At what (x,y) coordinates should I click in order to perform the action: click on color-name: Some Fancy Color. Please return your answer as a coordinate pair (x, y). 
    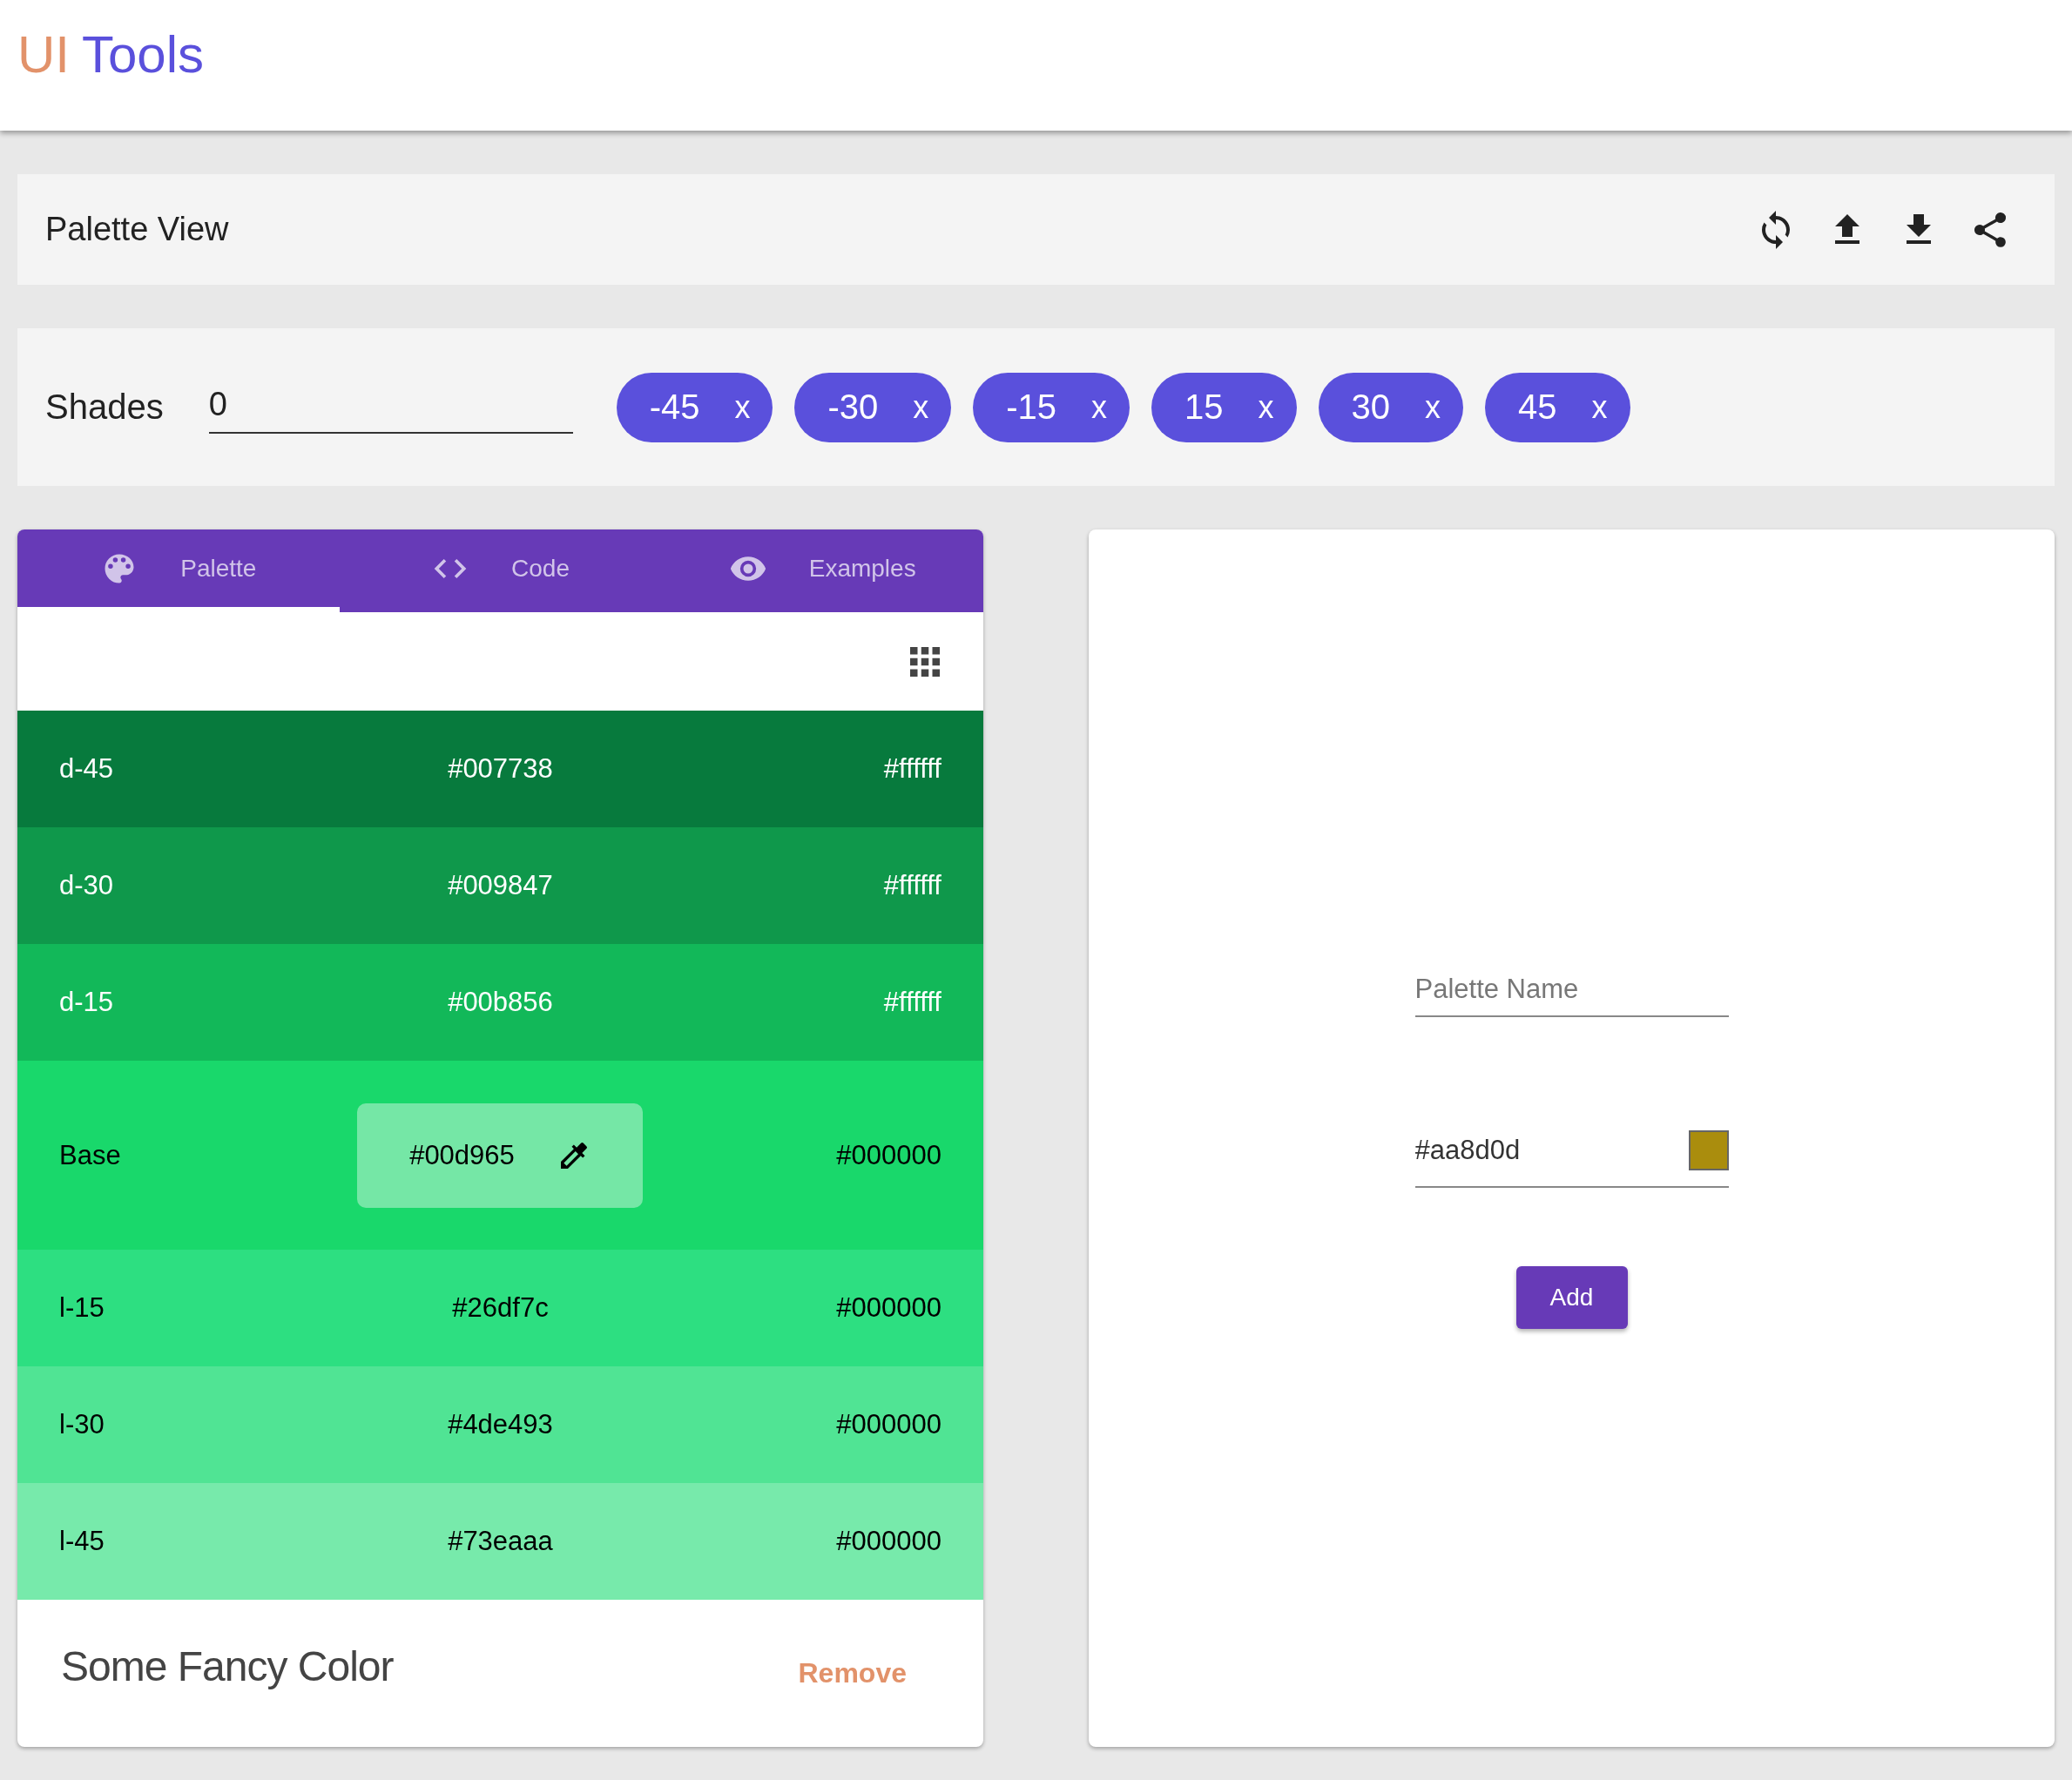
    Looking at the image, I should click on (227, 1666).